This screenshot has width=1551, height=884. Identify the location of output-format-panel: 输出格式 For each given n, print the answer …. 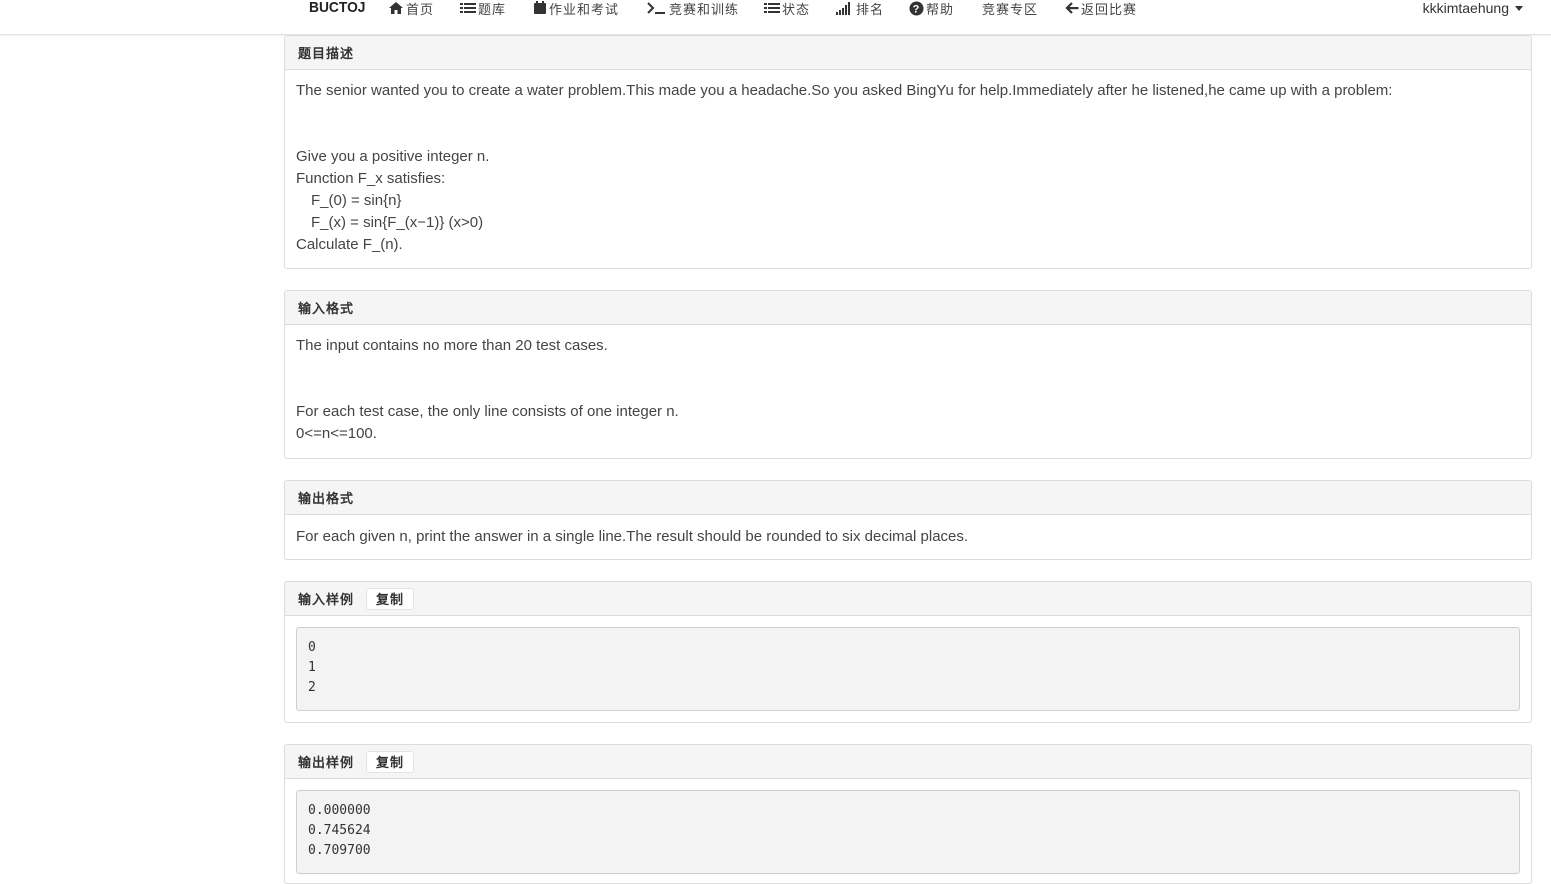
(908, 520).